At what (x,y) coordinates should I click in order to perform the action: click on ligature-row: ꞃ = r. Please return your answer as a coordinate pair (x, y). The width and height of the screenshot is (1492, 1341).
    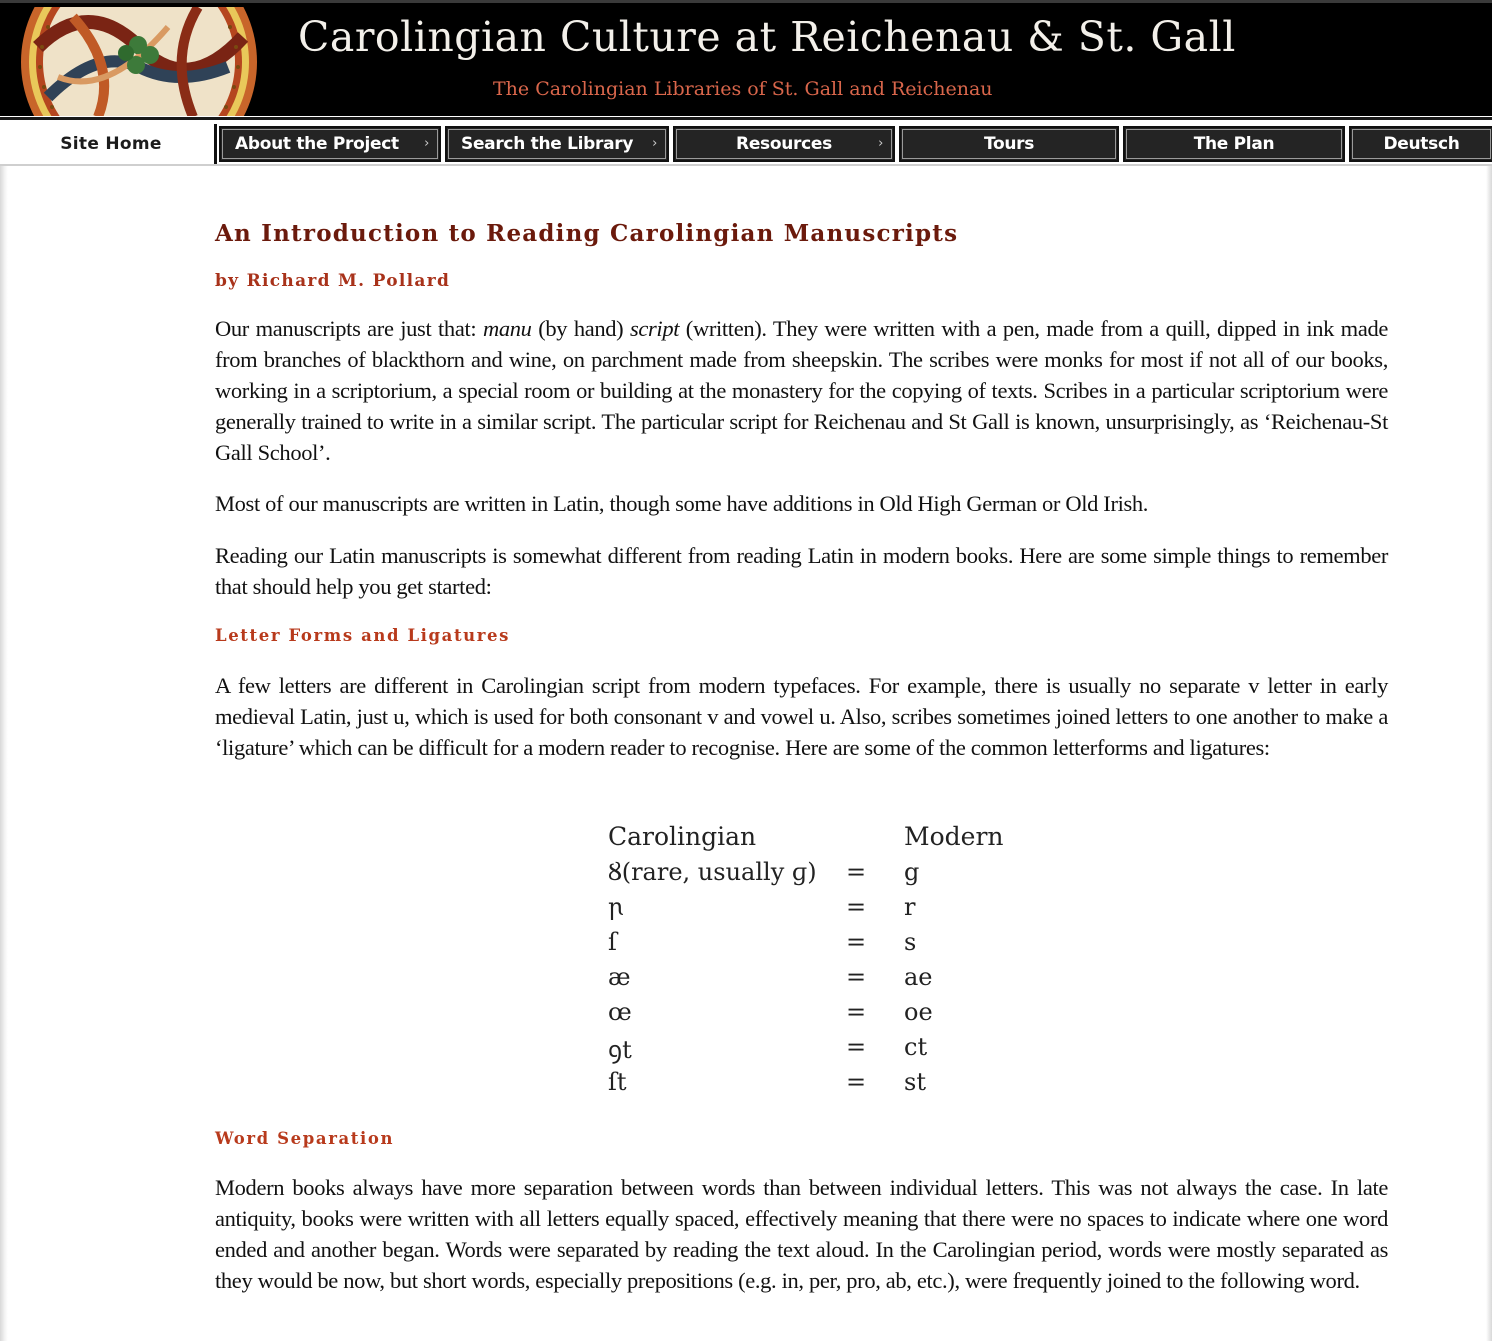
    Looking at the image, I should click on (818, 910).